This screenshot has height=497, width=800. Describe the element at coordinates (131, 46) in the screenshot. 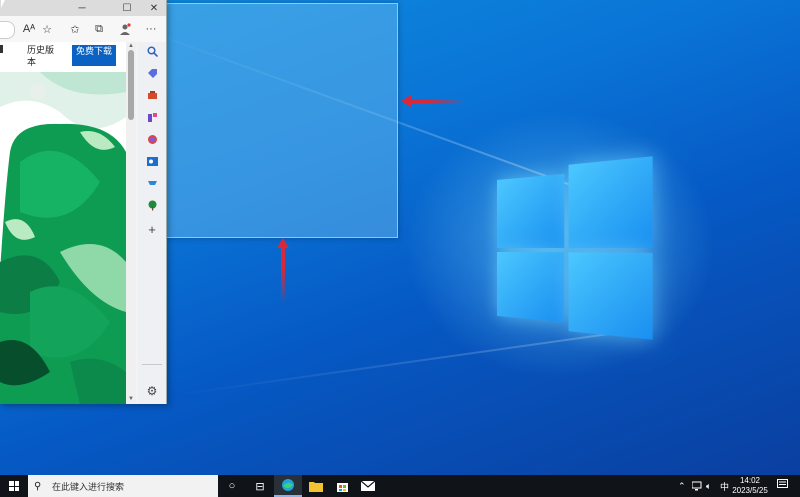

I see `scroll-up-icon: ▲` at that location.